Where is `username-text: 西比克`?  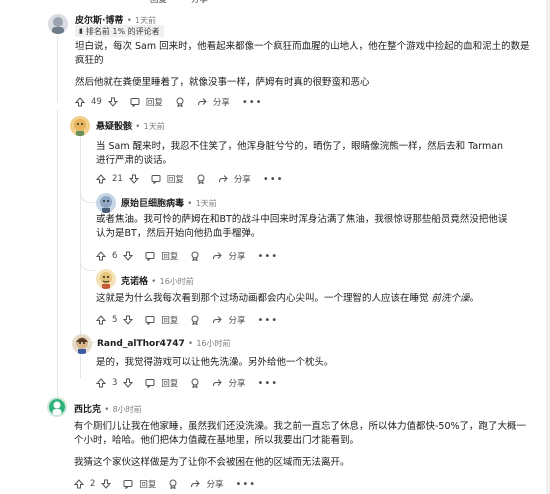
username-text: 西比克 is located at coordinates (87, 410).